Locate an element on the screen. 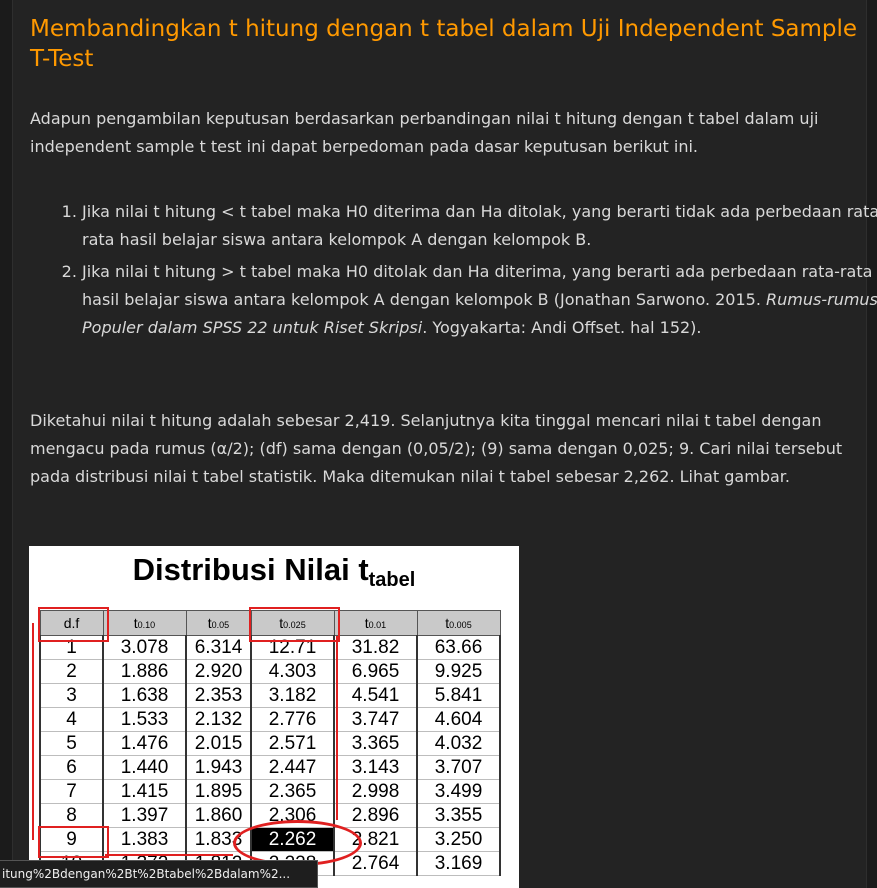 This screenshot has height=888, width=877. table-cell: 2.998 is located at coordinates (375, 791).